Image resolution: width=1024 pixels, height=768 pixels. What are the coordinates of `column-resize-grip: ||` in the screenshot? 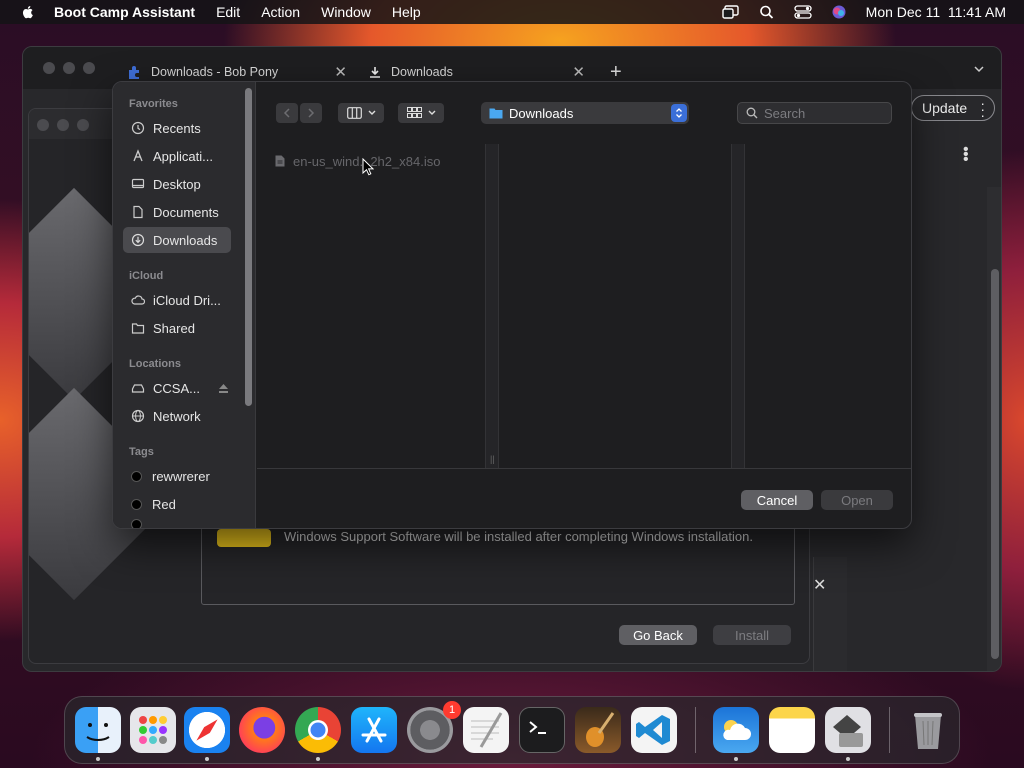 It's located at (492, 459).